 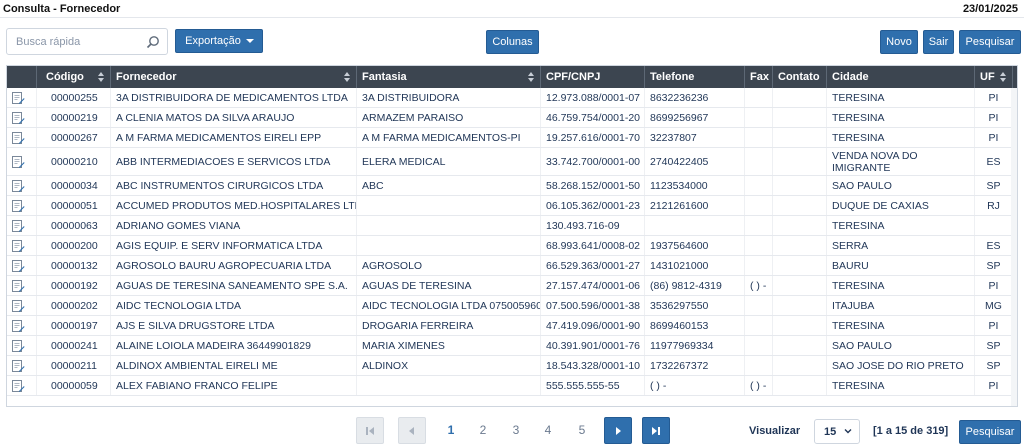 What do you see at coordinates (449, 385) in the screenshot?
I see `cell-fantasia` at bounding box center [449, 385].